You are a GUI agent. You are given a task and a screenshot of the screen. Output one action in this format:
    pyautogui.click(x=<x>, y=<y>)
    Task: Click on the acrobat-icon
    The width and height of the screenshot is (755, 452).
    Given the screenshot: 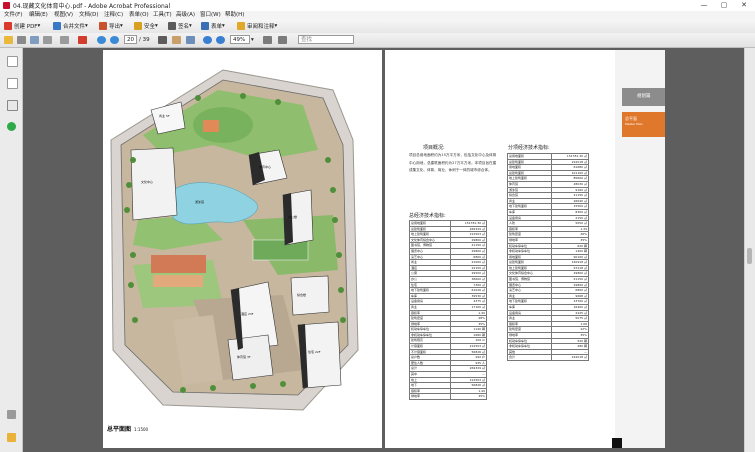 What is the action you would take?
    pyautogui.click(x=6, y=5)
    